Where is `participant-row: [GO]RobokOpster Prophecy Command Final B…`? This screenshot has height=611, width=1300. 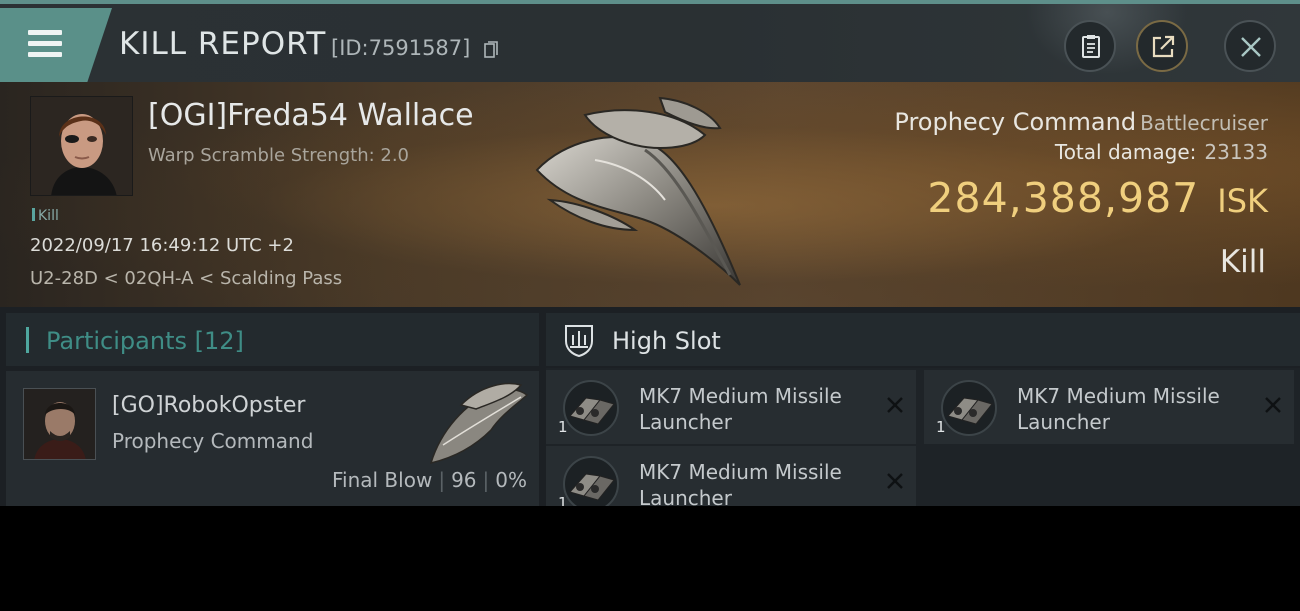 participant-row: [GO]RobokOpster Prophecy Command Final B… is located at coordinates (272, 438).